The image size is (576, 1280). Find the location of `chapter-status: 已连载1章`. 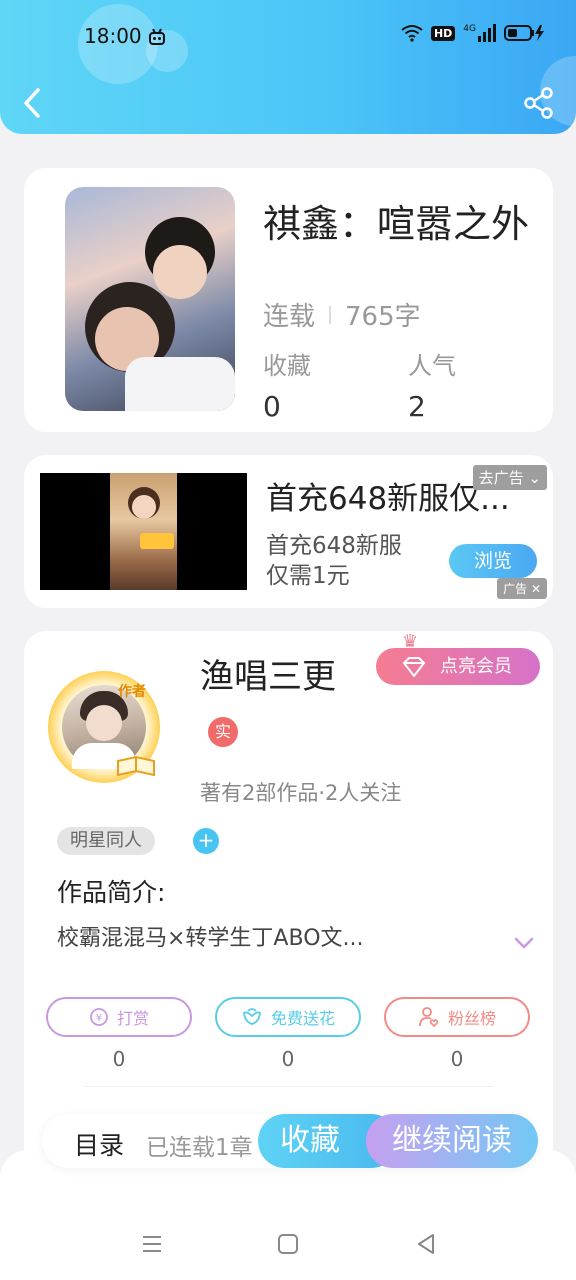

chapter-status: 已连载1章 is located at coordinates (199, 1148).